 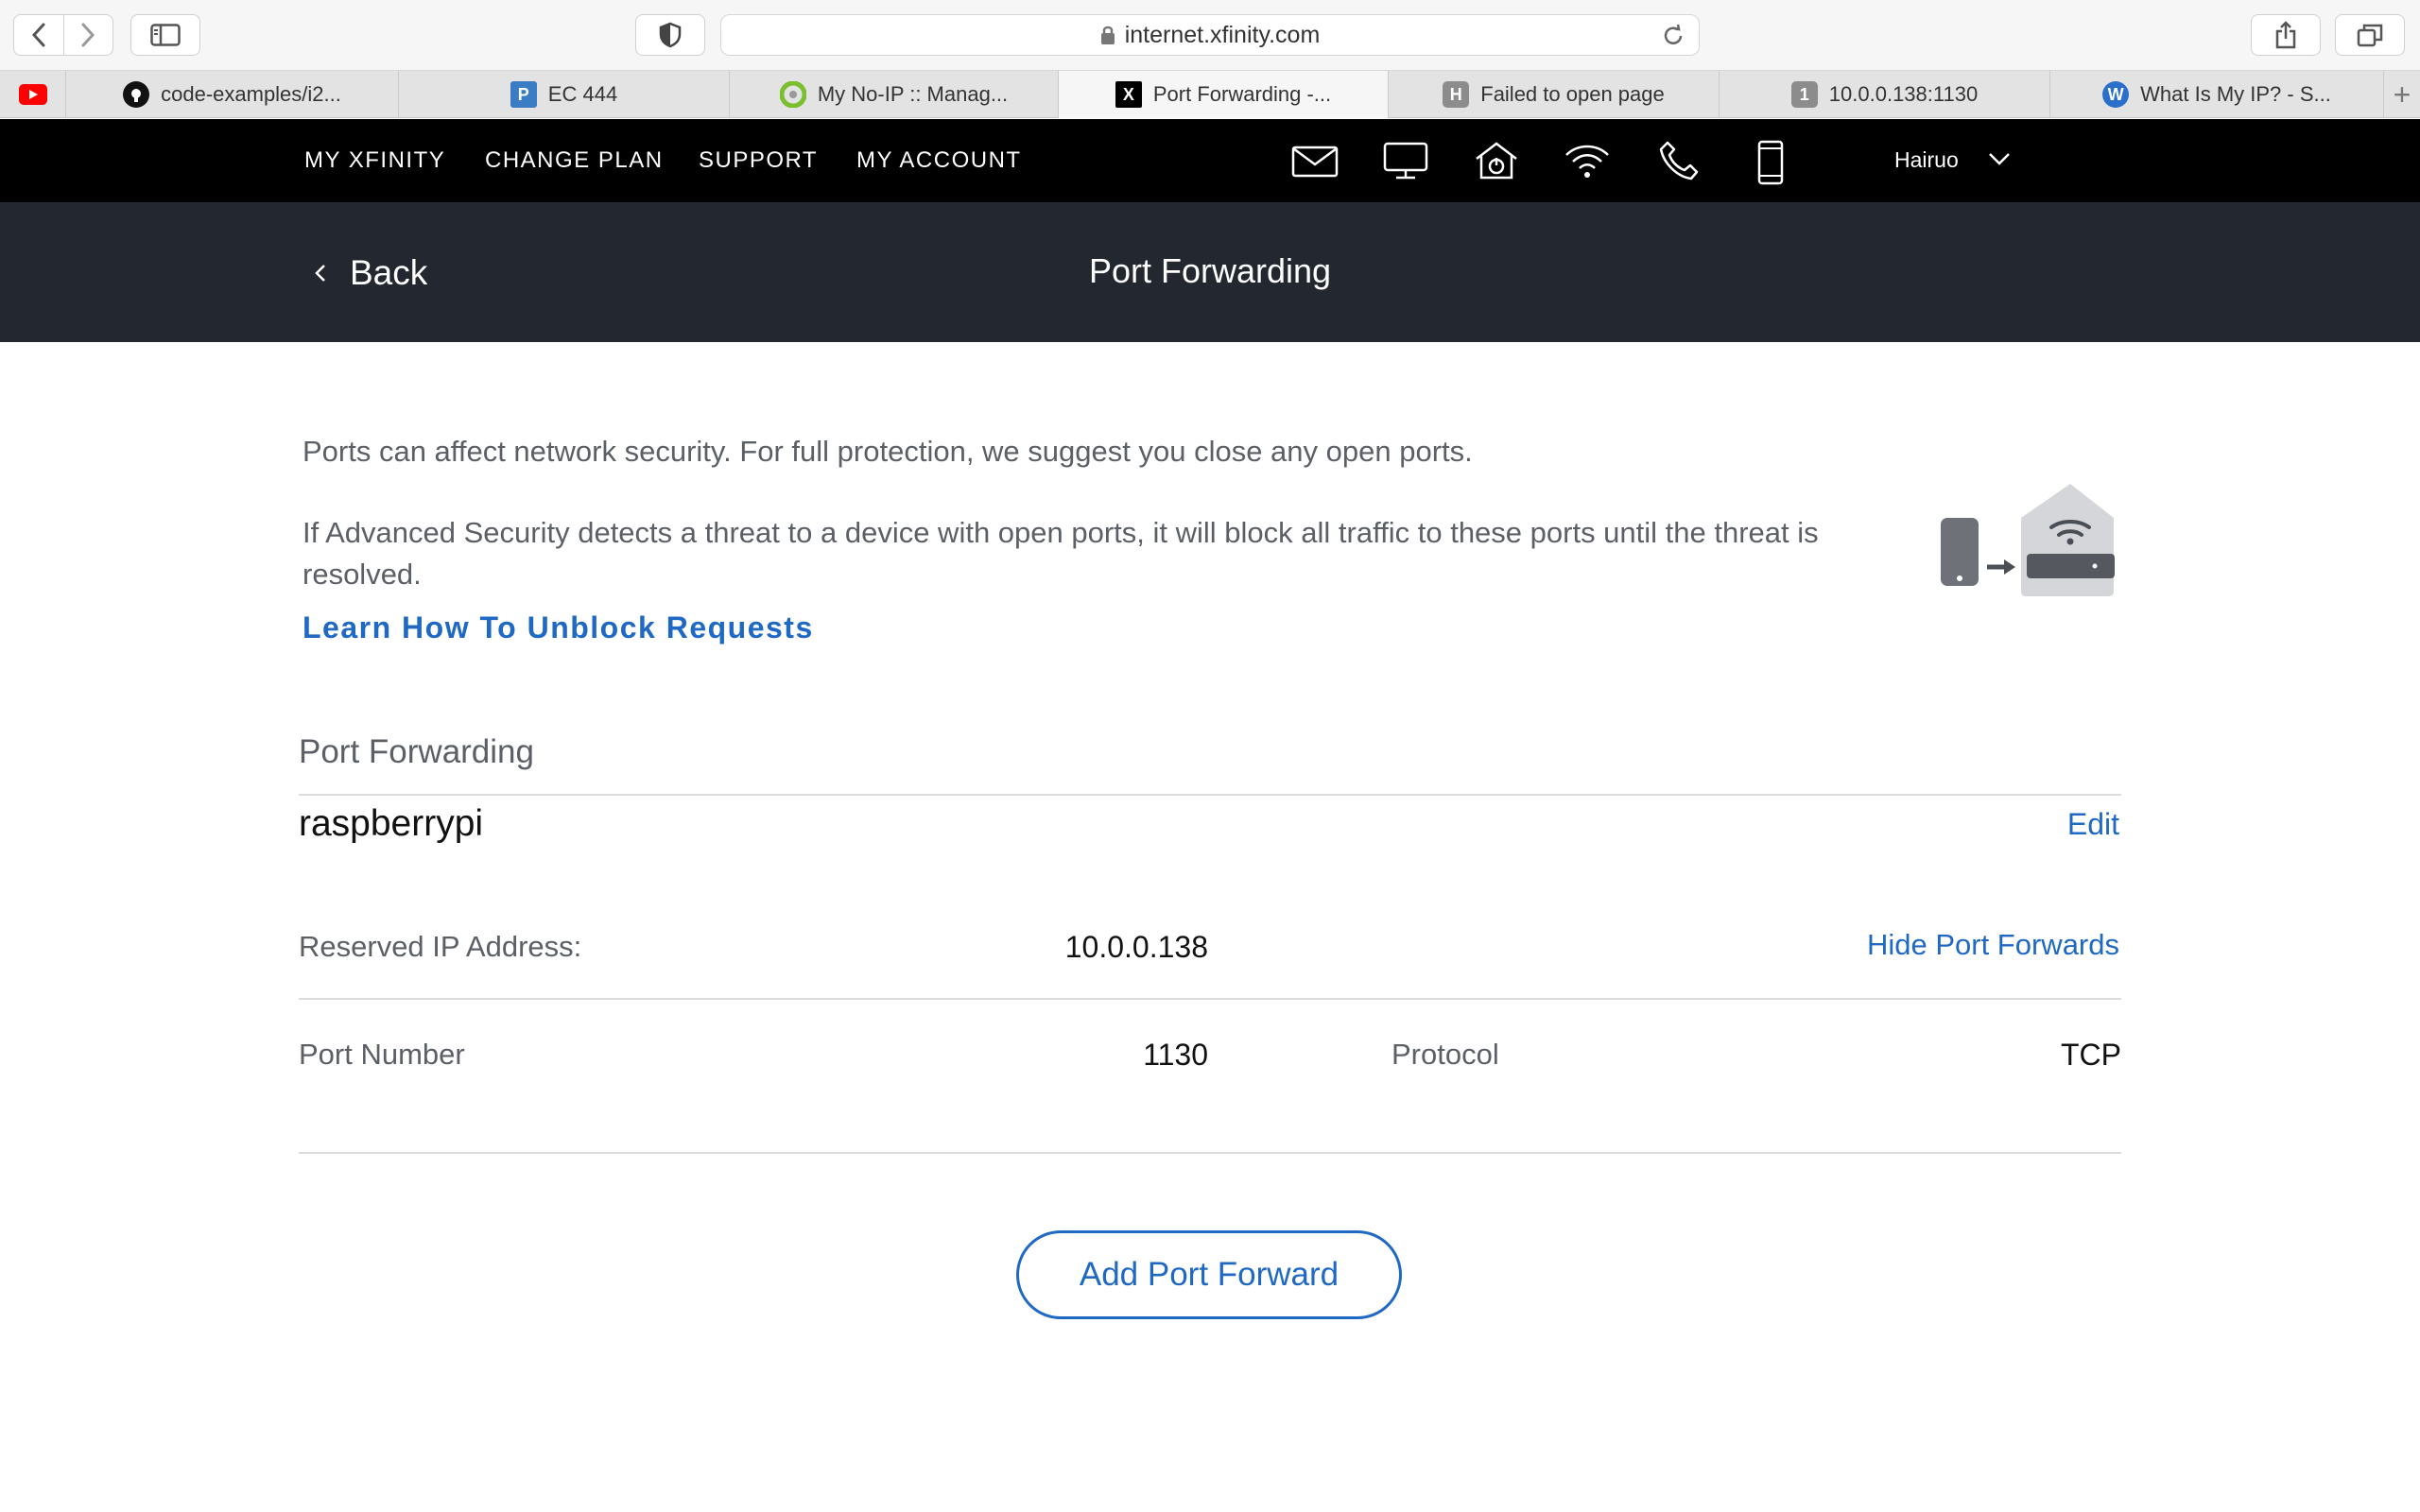 I want to click on tab-label: Failed to open page, so click(x=1573, y=94).